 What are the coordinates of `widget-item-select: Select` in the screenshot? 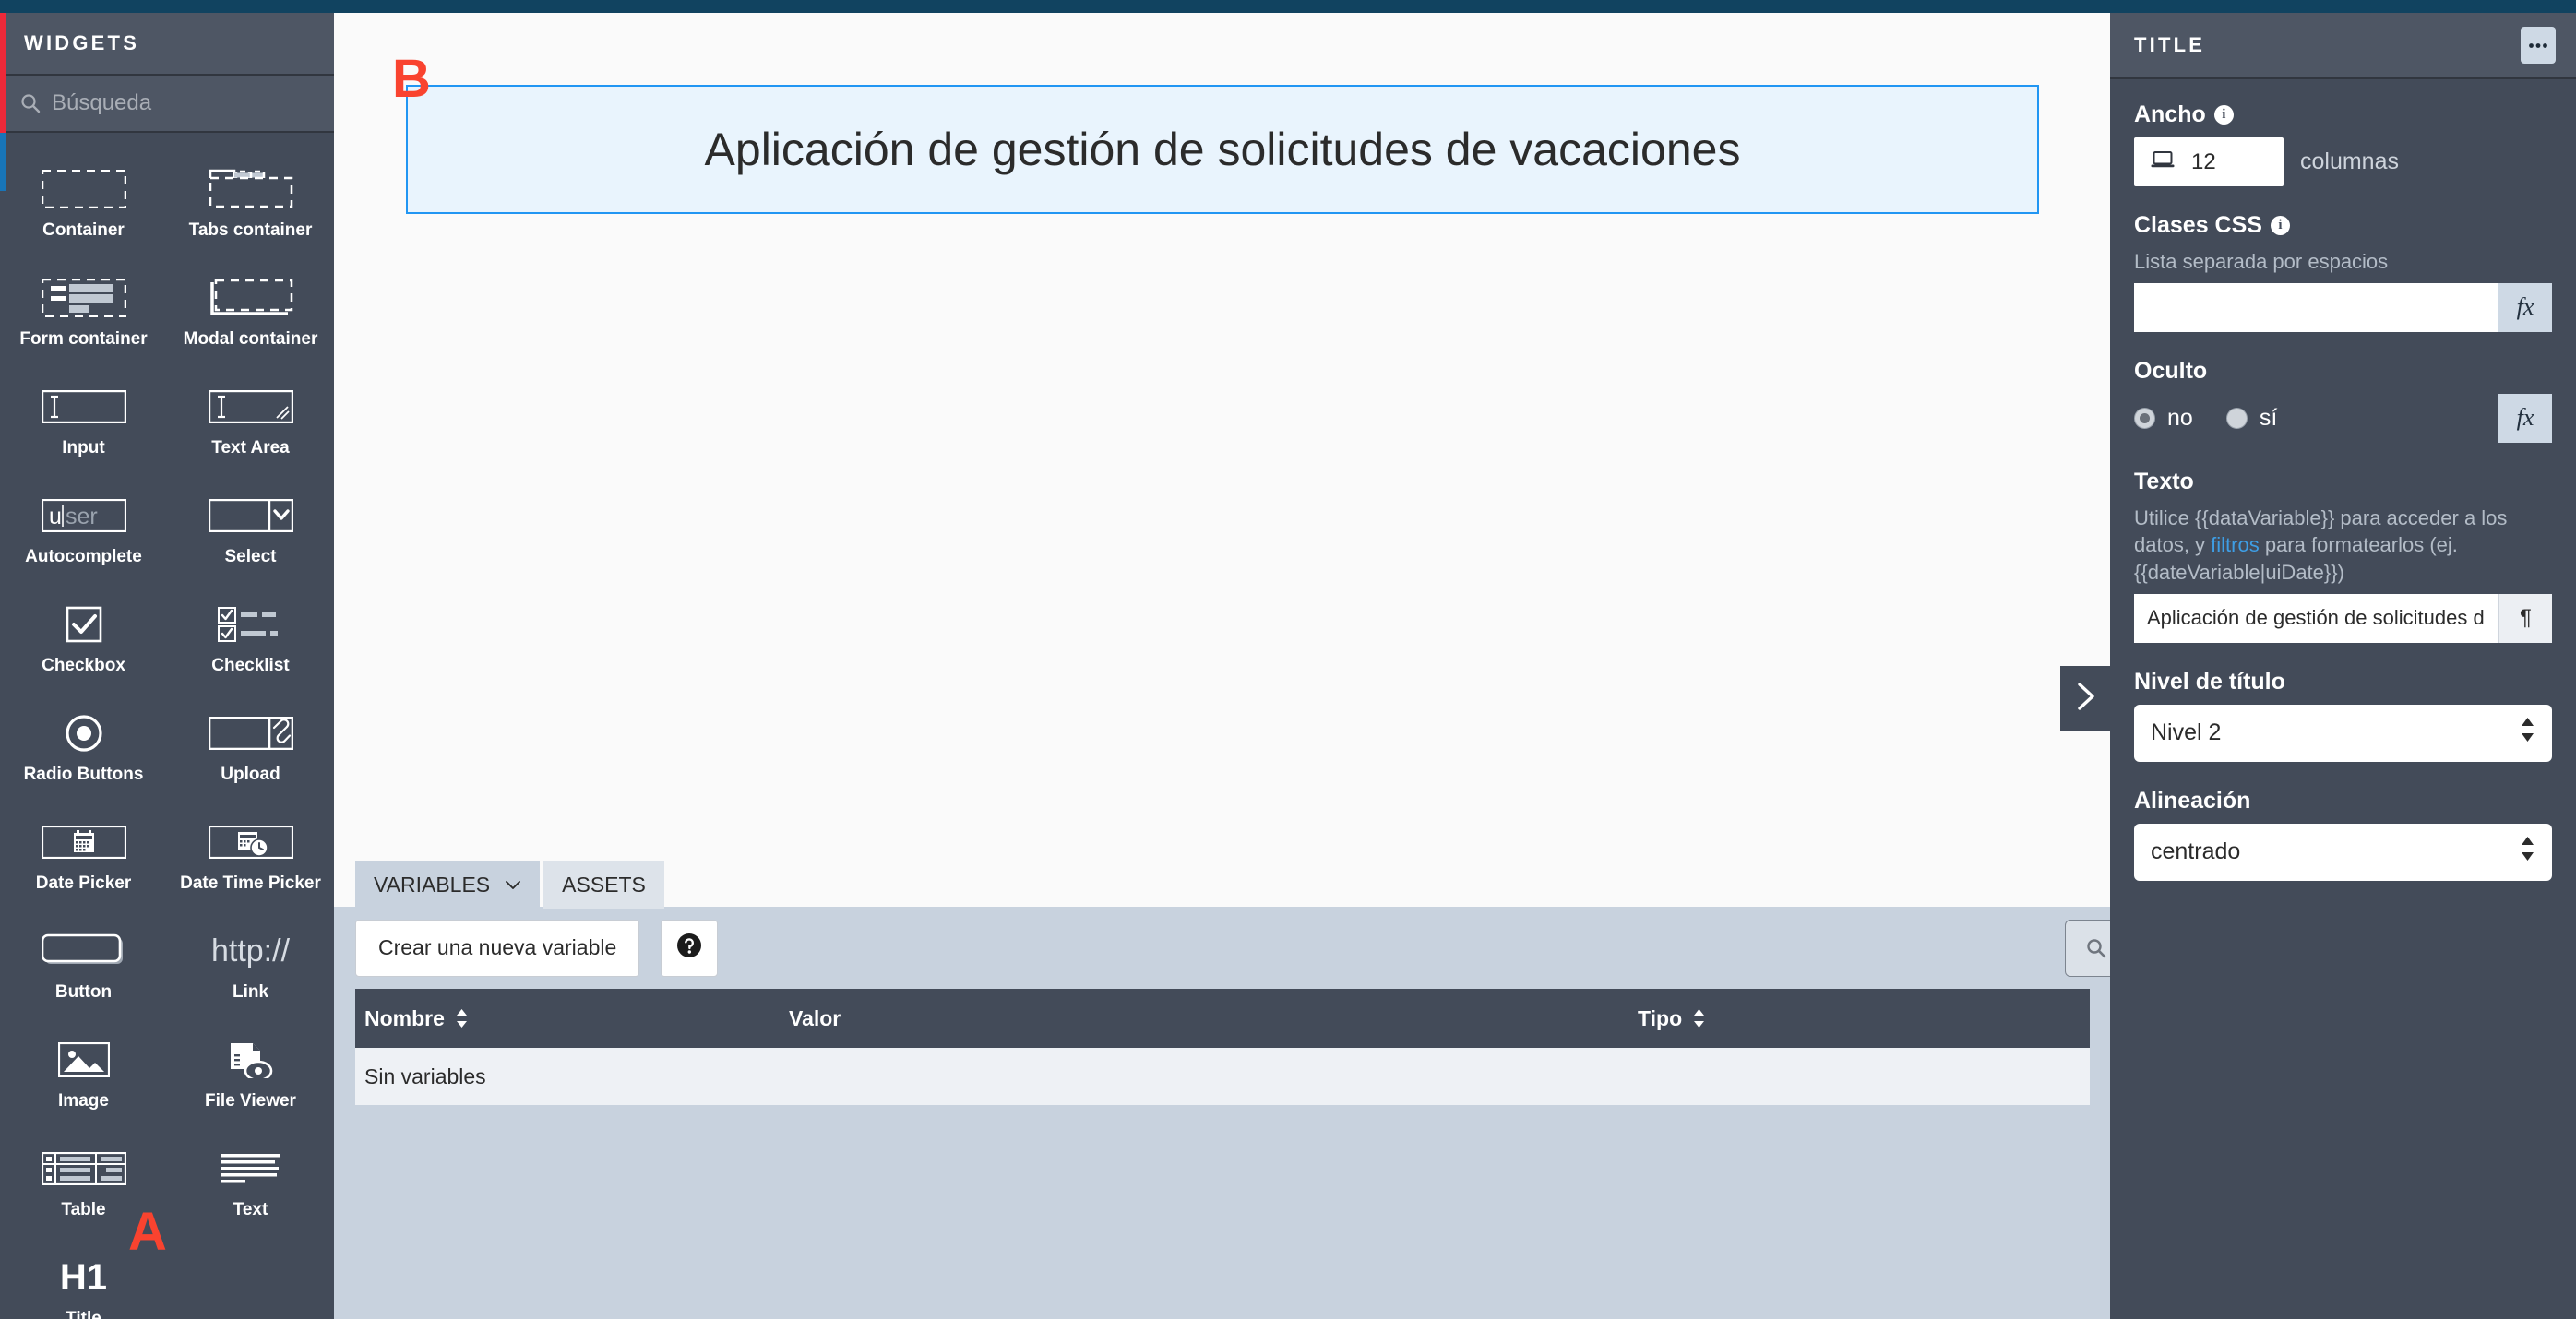 It's located at (251, 531).